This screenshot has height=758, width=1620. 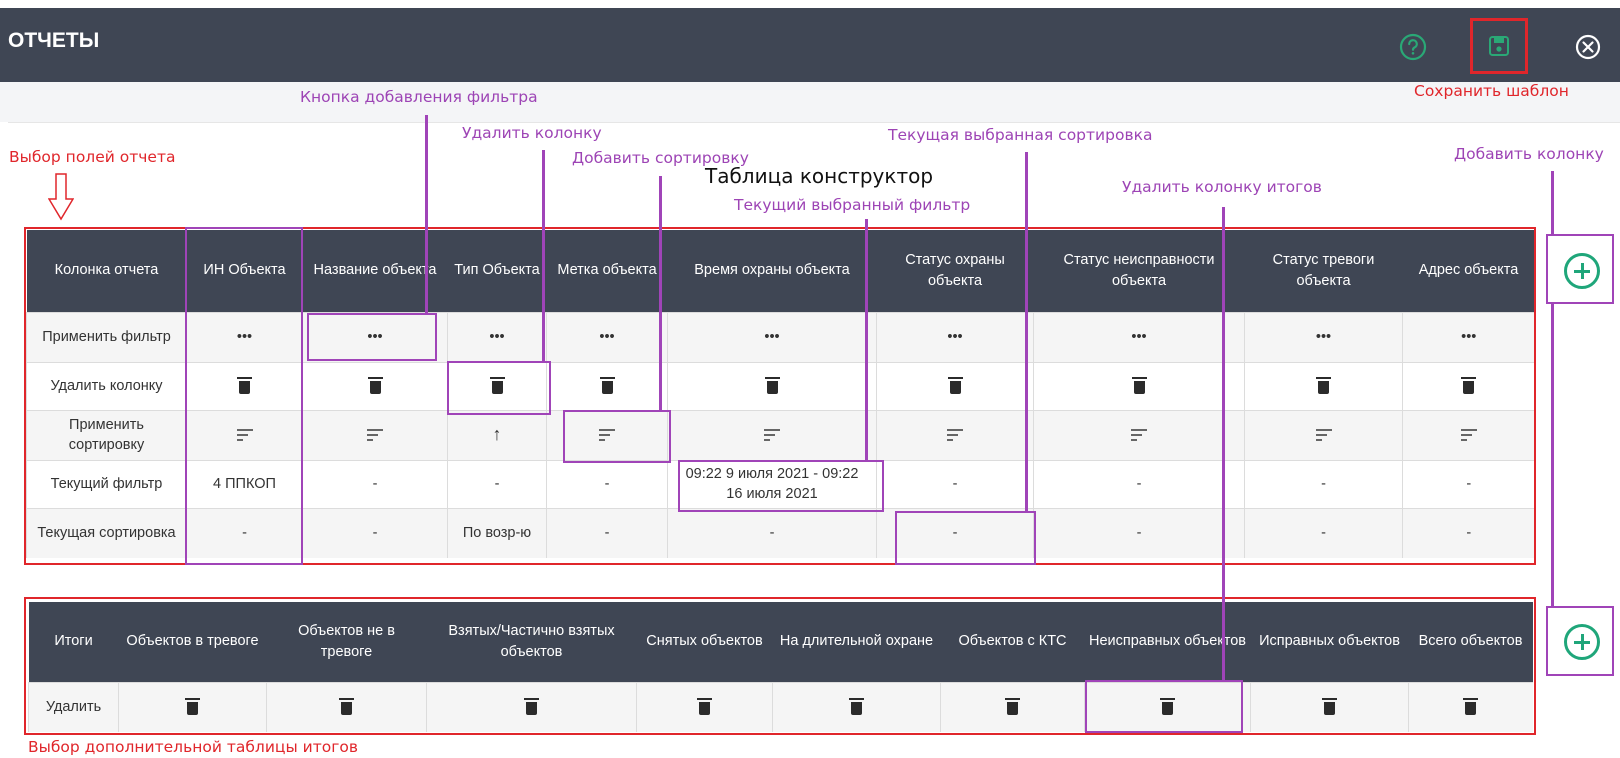 What do you see at coordinates (54, 40) in the screenshot?
I see `page-title: ОТЧЕТЫ` at bounding box center [54, 40].